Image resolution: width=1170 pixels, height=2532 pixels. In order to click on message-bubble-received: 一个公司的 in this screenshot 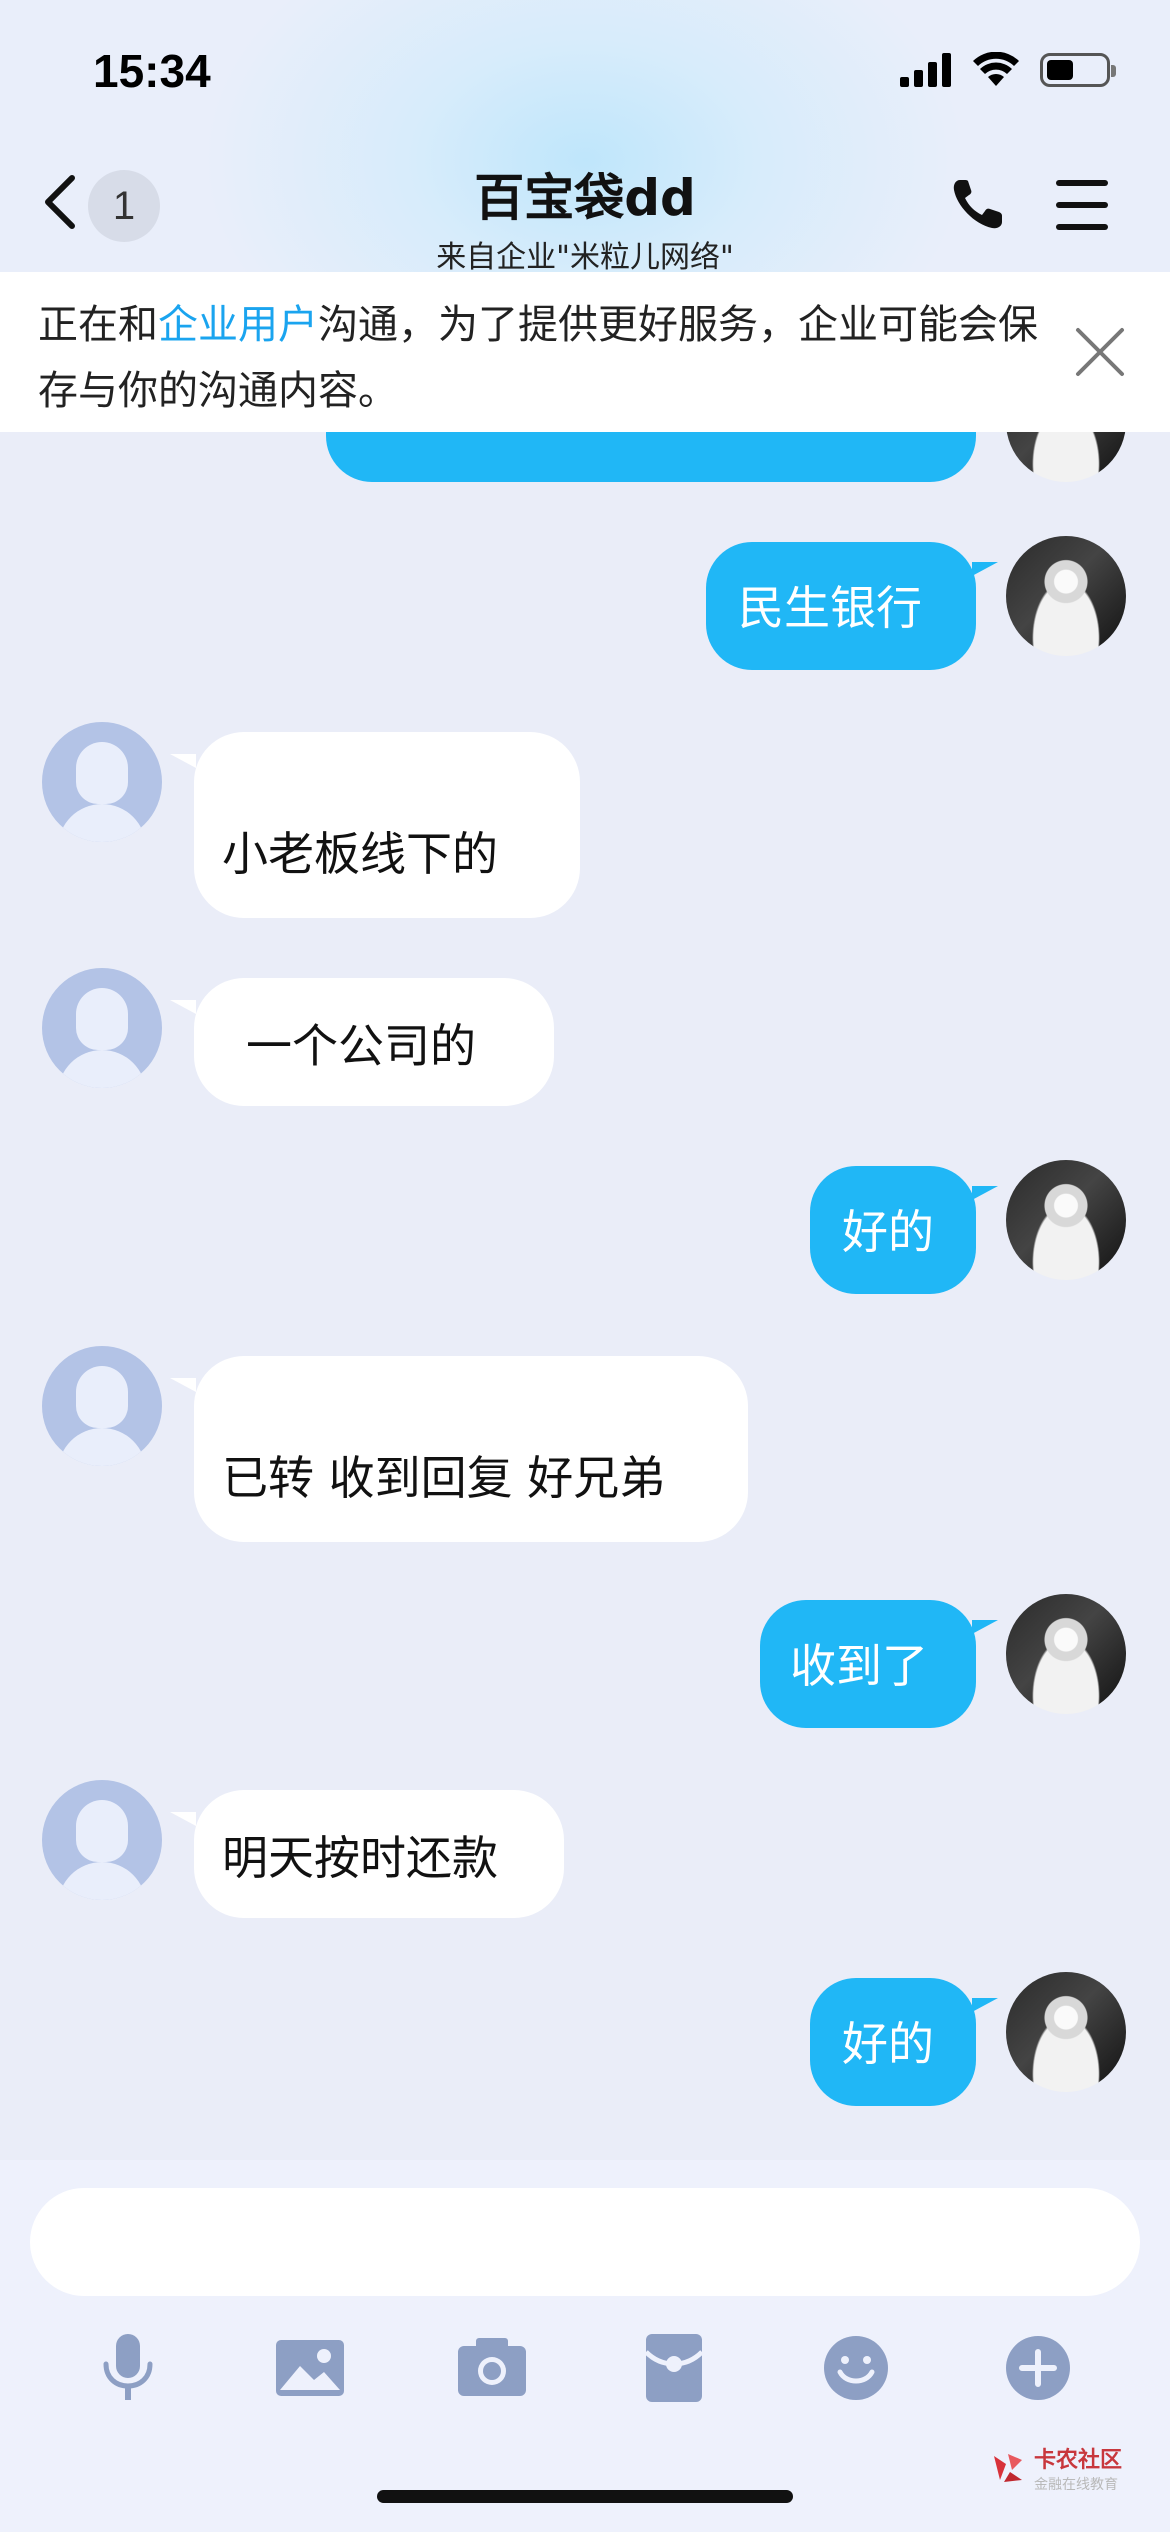, I will do `click(374, 1042)`.